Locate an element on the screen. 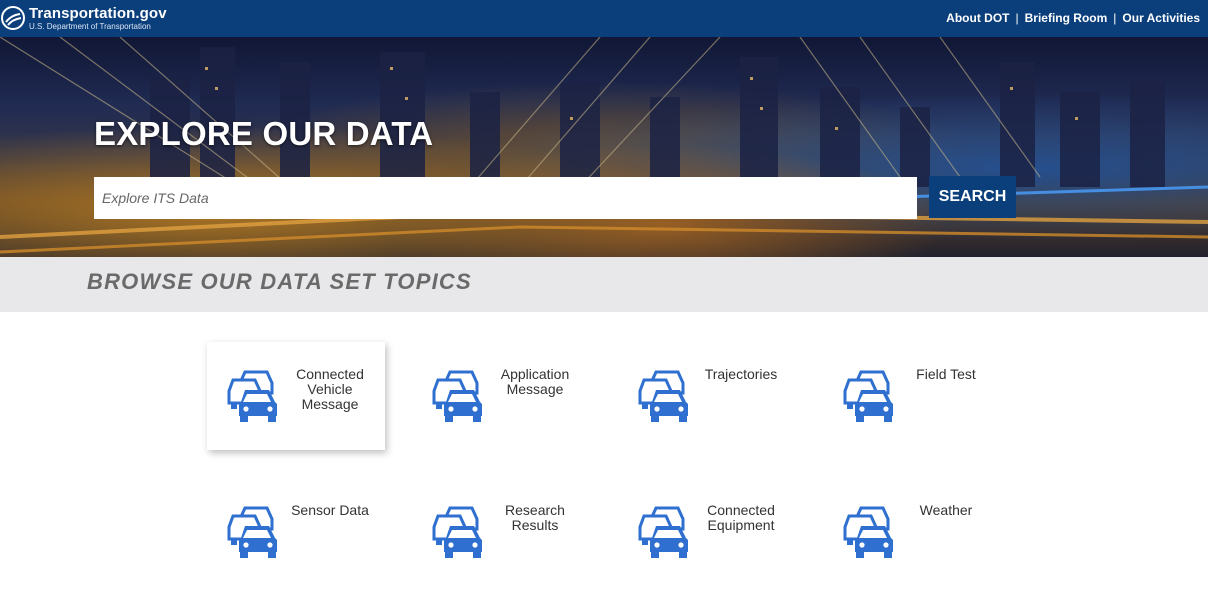 The width and height of the screenshot is (1208, 611). topic-label: Weather is located at coordinates (946, 510).